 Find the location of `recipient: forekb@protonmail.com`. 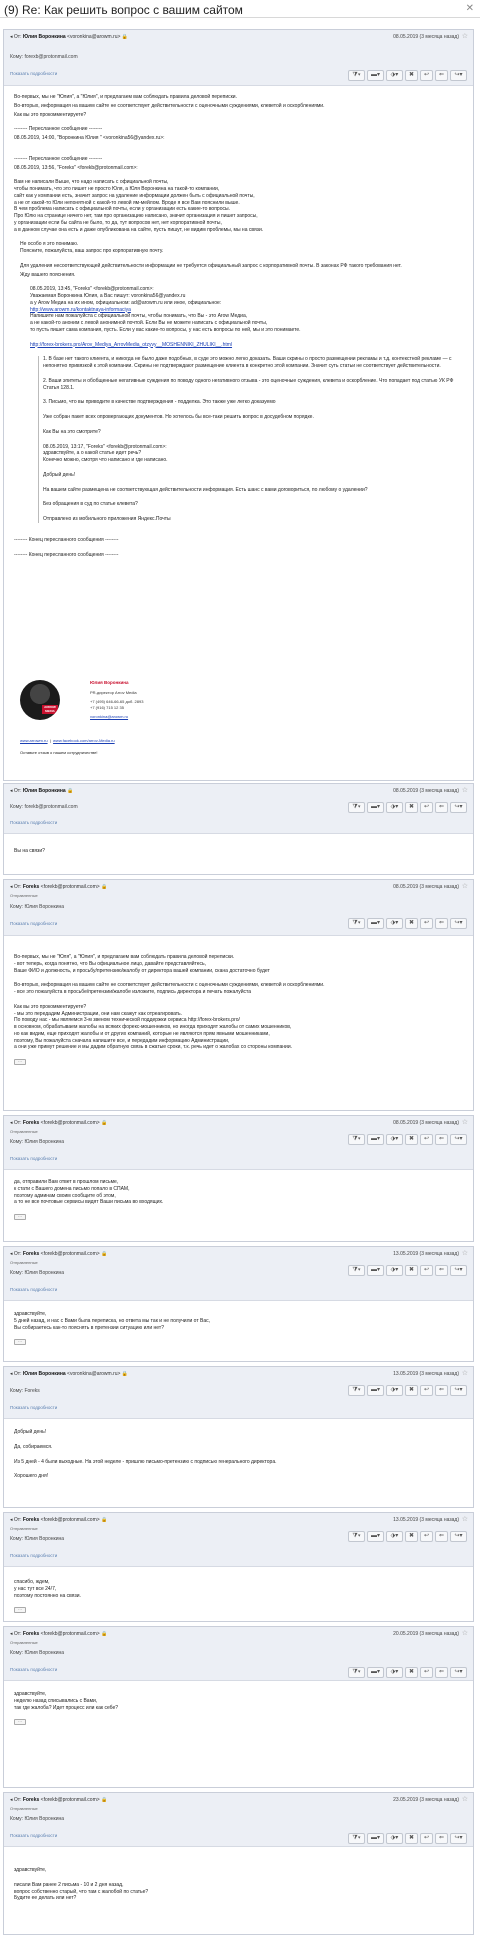

recipient: forekb@protonmail.com is located at coordinates (50, 807).